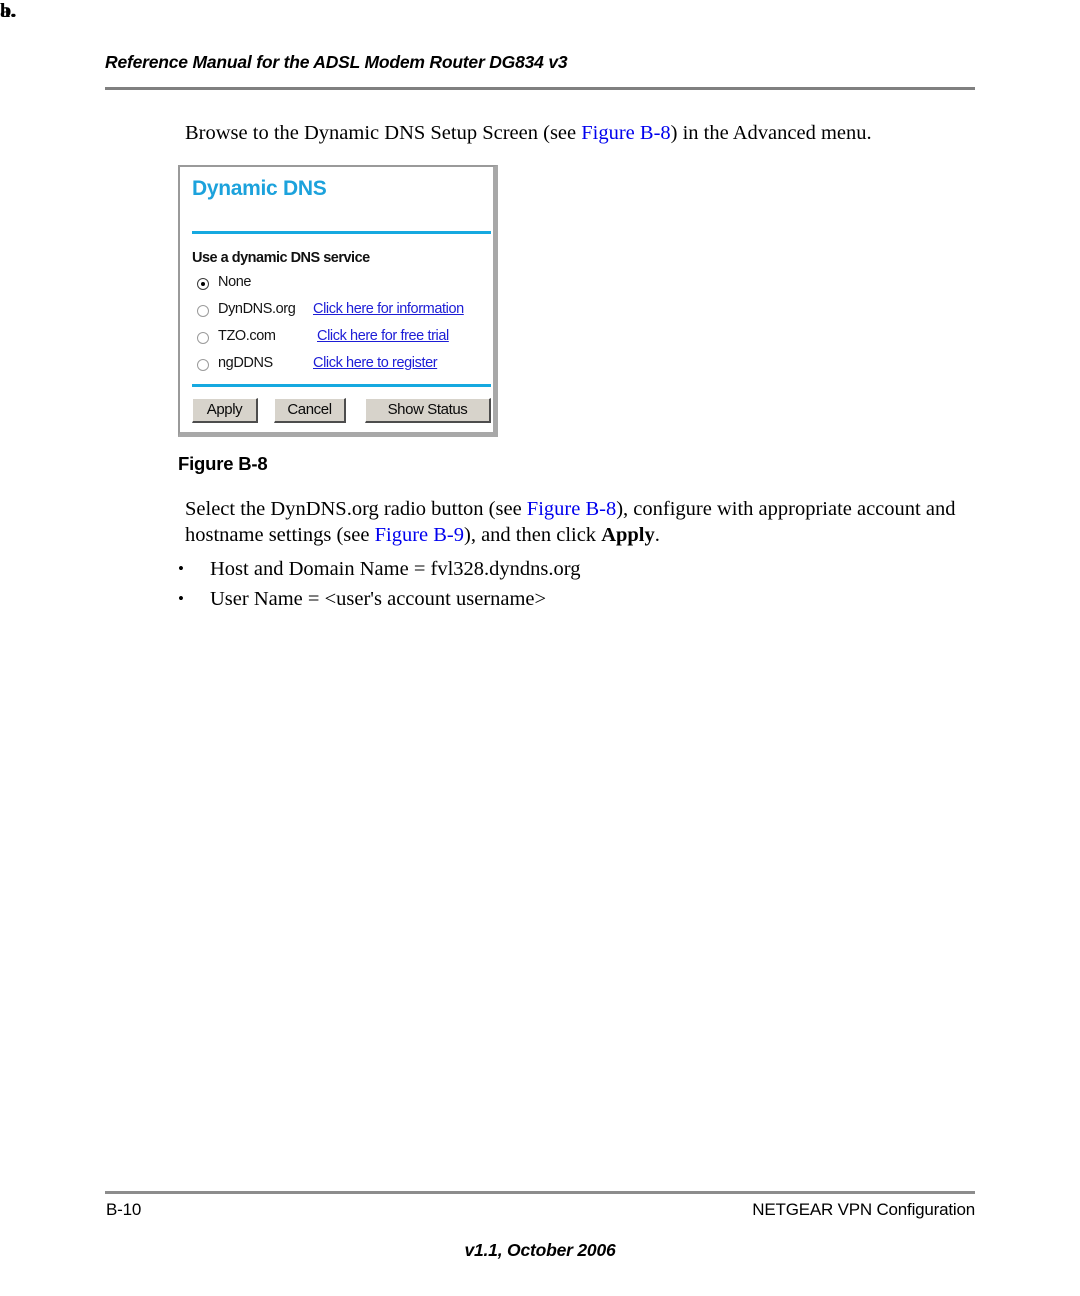 The image size is (1080, 1296). I want to click on step-b-part1: Select the DynDNS.org radio button (see, so click(356, 509).